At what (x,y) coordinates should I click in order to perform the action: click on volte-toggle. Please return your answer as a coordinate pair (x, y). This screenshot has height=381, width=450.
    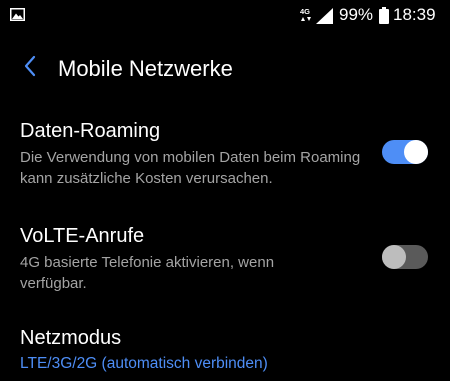
    Looking at the image, I should click on (405, 257).